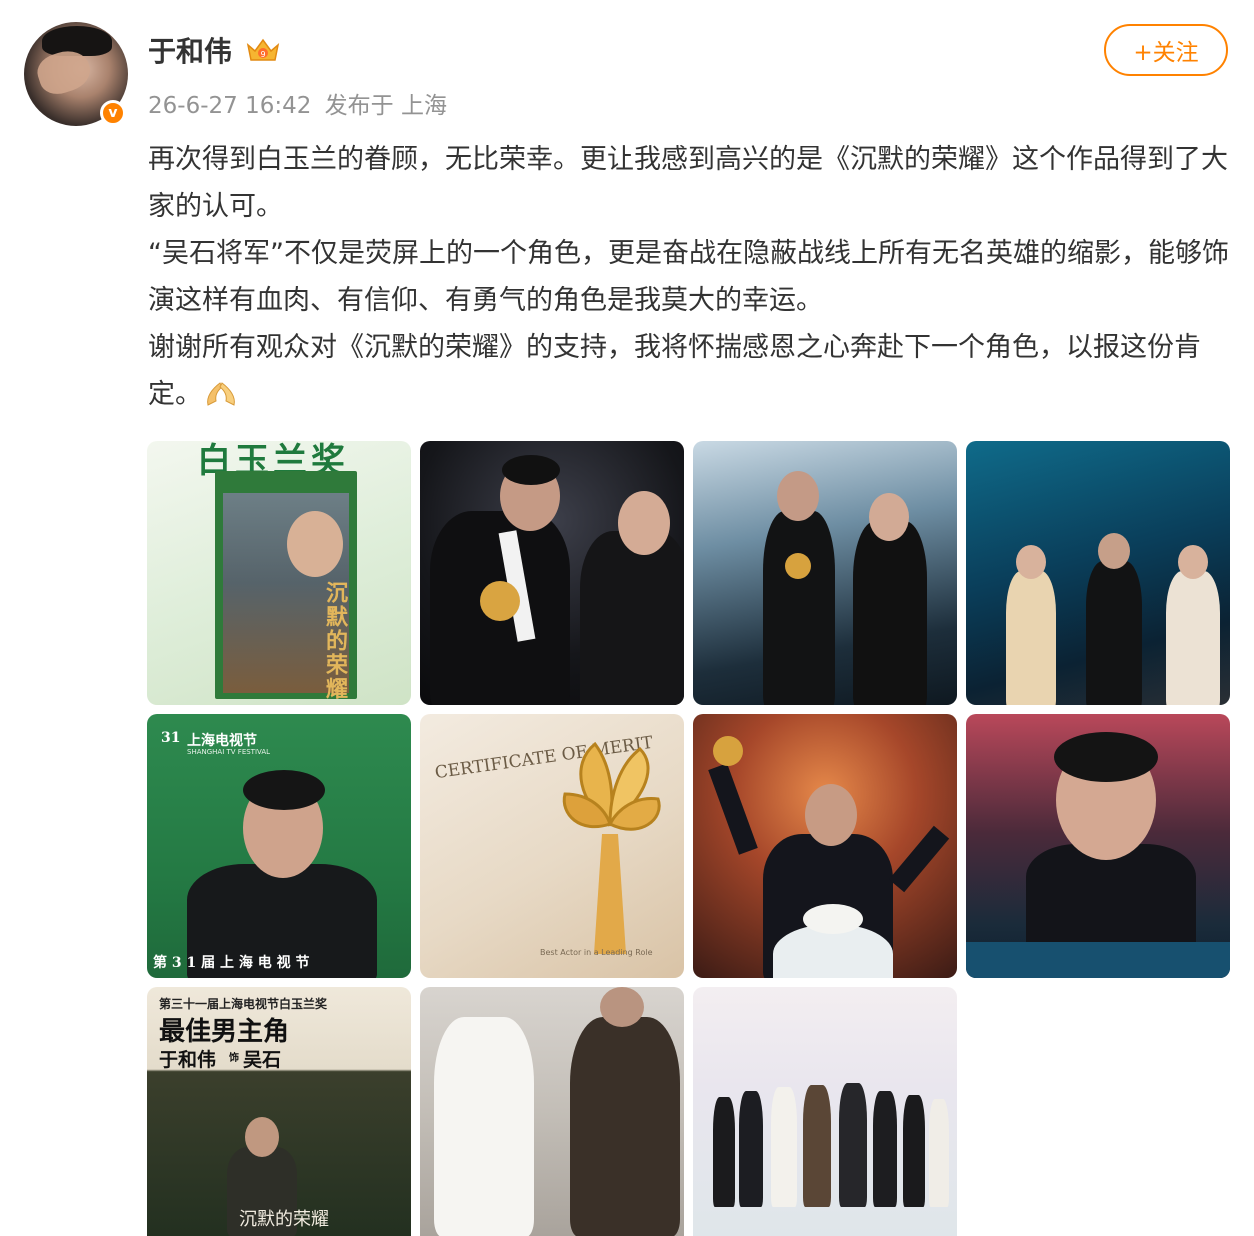 The image size is (1254, 1236). I want to click on poster-face, so click(315, 544).